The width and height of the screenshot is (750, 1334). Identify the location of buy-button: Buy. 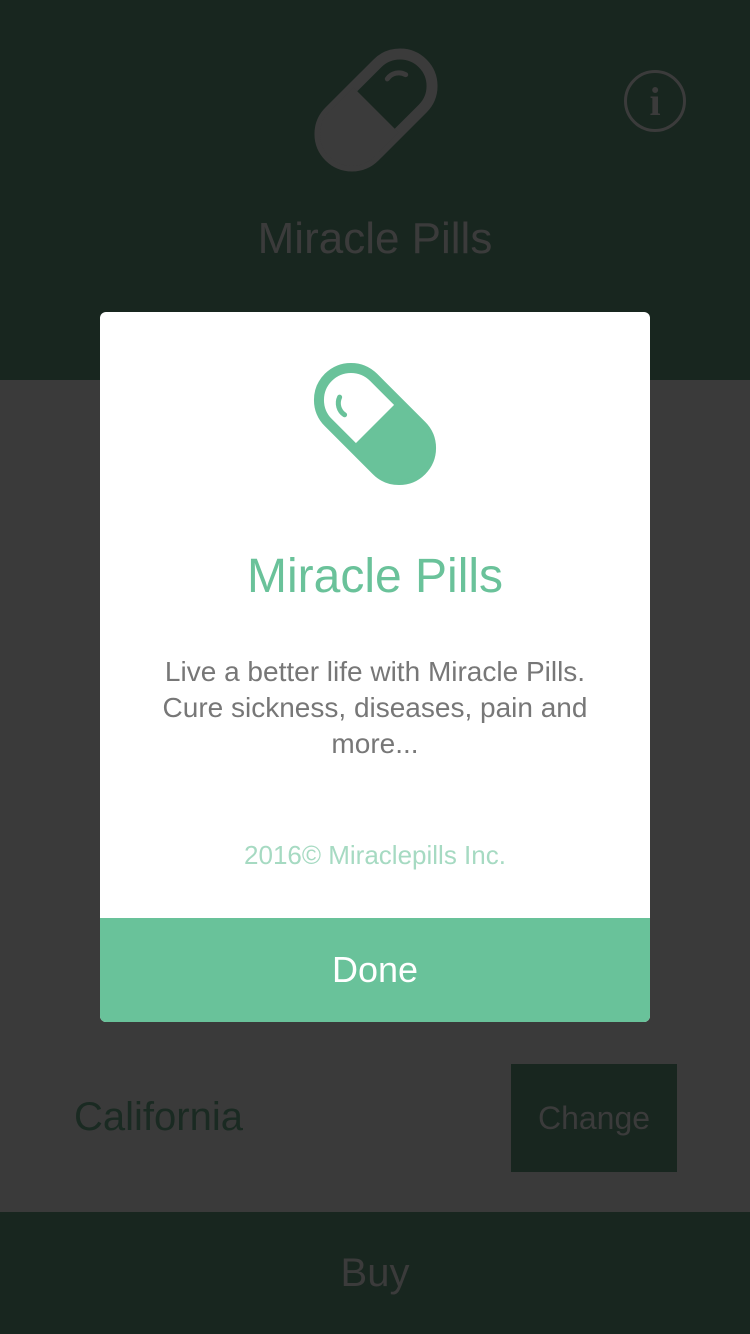
(375, 1273).